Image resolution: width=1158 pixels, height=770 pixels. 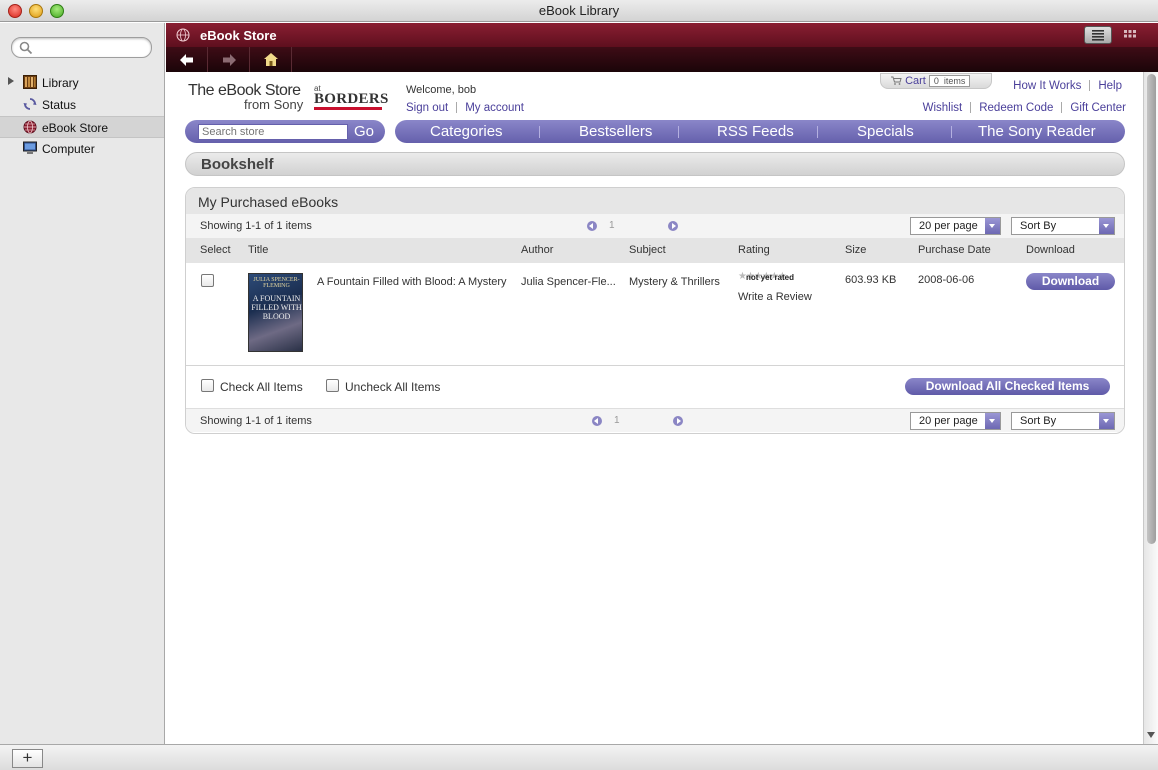 I want to click on borders-logo: BORDERS, so click(x=351, y=99).